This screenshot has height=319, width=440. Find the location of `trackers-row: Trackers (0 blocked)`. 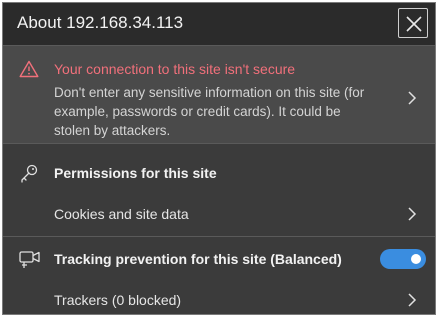

trackers-row: Trackers (0 blocked) is located at coordinates (219, 297).